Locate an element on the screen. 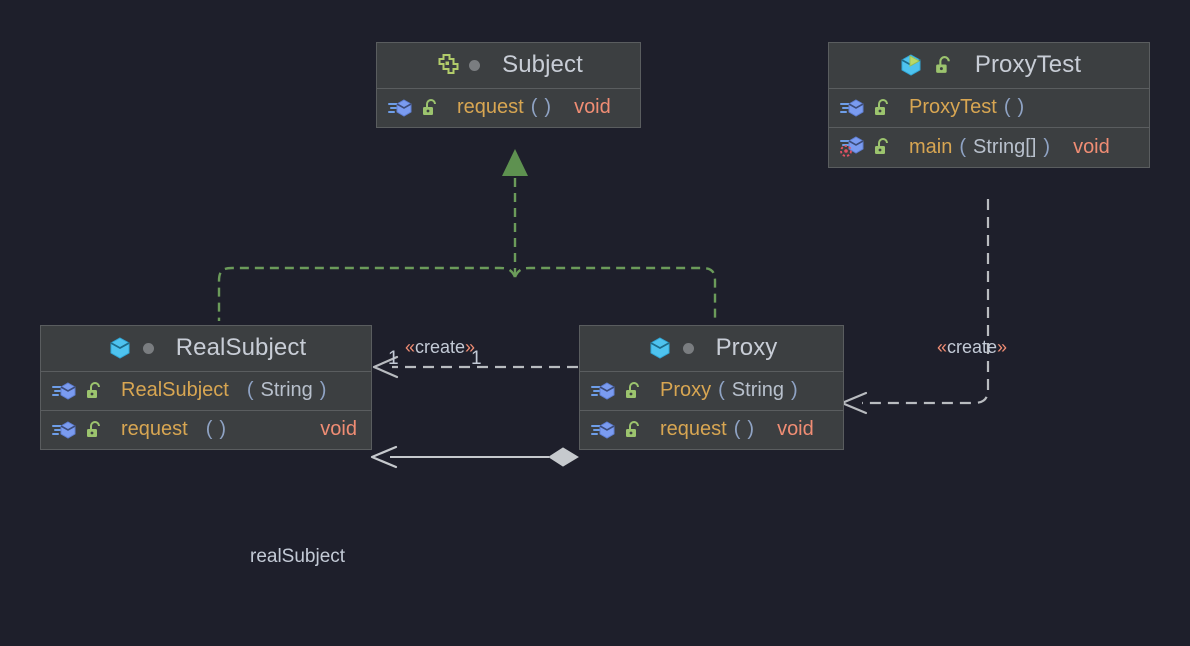 This screenshot has height=646, width=1190. method-name: RealSubject is located at coordinates (175, 390).